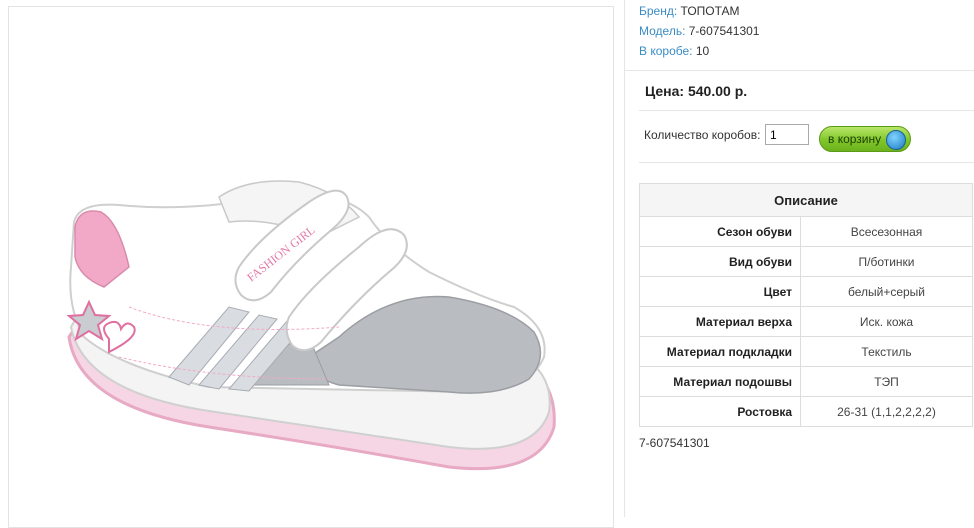 This screenshot has width=974, height=528. What do you see at coordinates (710, 11) in the screenshot?
I see `brand-value: ТОПОТАМ` at bounding box center [710, 11].